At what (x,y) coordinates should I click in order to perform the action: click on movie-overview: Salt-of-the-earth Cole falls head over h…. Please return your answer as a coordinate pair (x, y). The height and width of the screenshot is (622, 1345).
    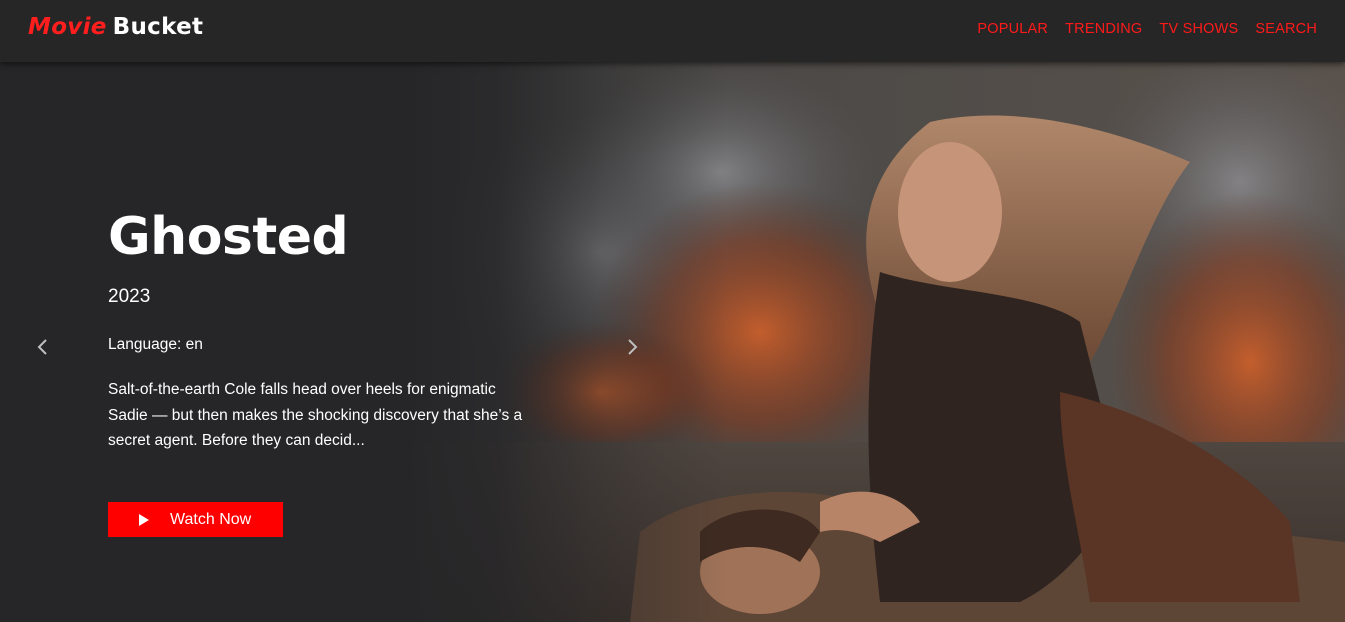
    Looking at the image, I should click on (315, 415).